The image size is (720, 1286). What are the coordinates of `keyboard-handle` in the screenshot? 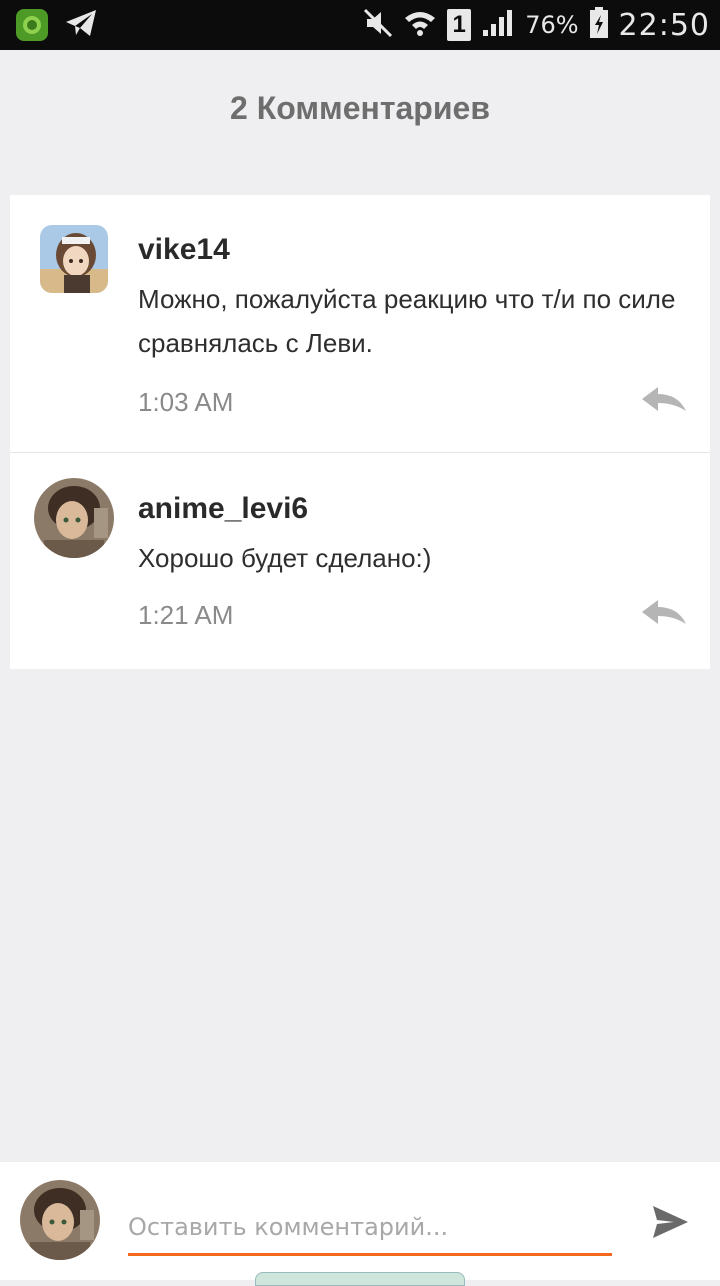 It's located at (360, 1279).